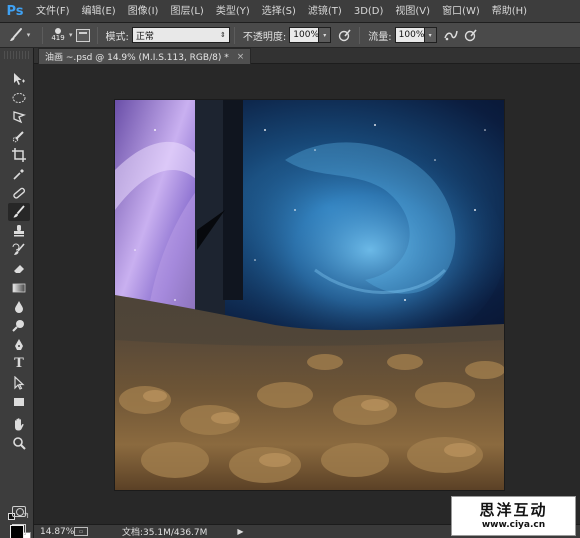  What do you see at coordinates (117, 37) in the screenshot?
I see `mode-label: 模式:` at bounding box center [117, 37].